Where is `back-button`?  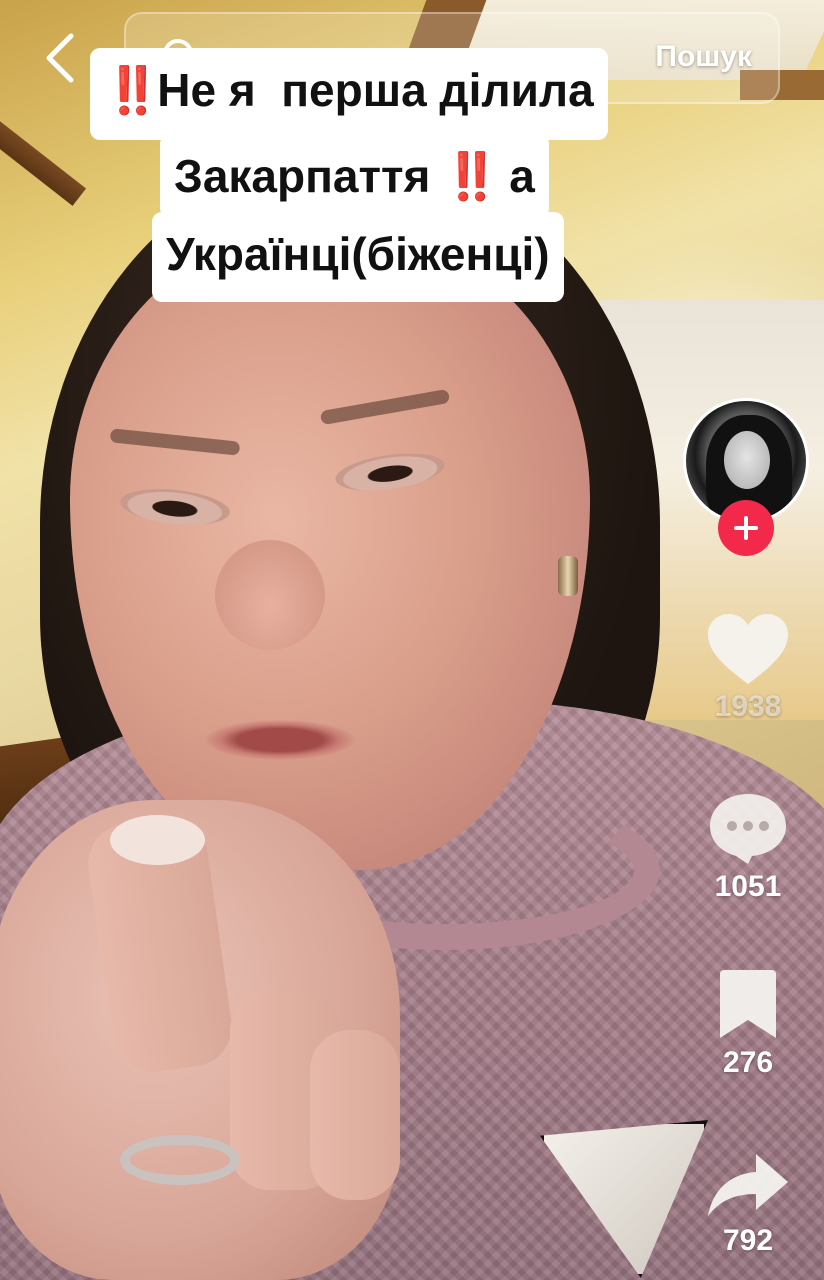 back-button is located at coordinates (60, 58).